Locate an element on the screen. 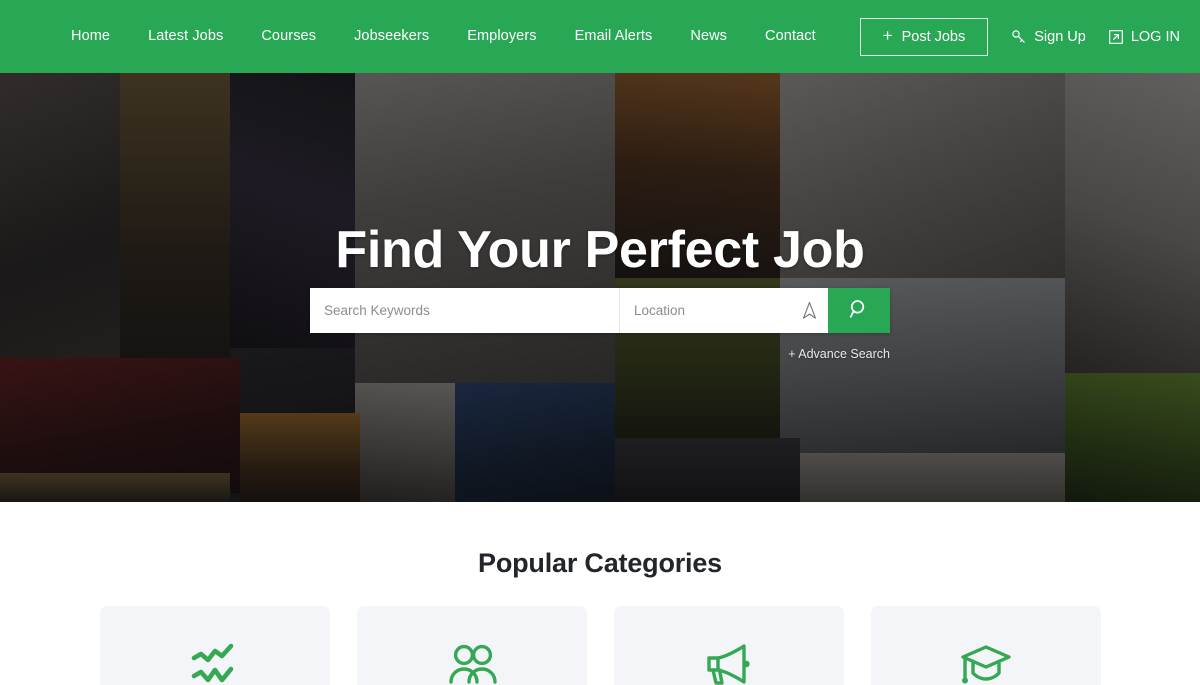 The height and width of the screenshot is (685, 1200). category-card-marketing is located at coordinates (729, 645).